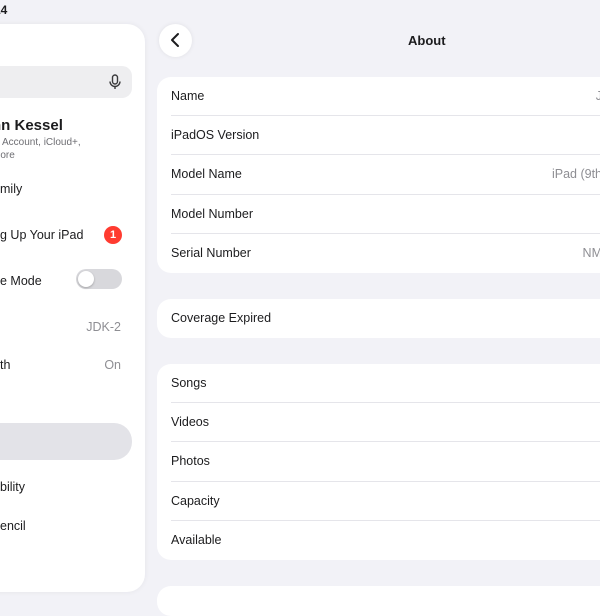  I want to click on list-row-serial-number: Serial Number NM, so click(378, 253).